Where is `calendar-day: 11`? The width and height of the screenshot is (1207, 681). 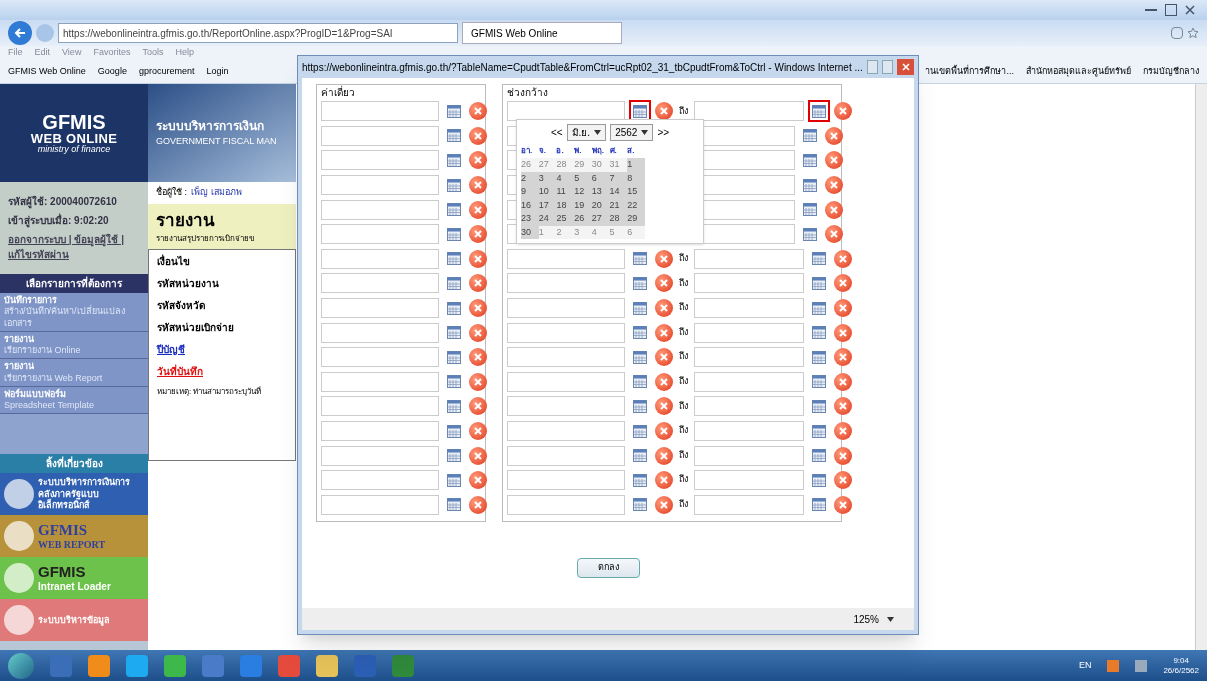 calendar-day: 11 is located at coordinates (565, 192).